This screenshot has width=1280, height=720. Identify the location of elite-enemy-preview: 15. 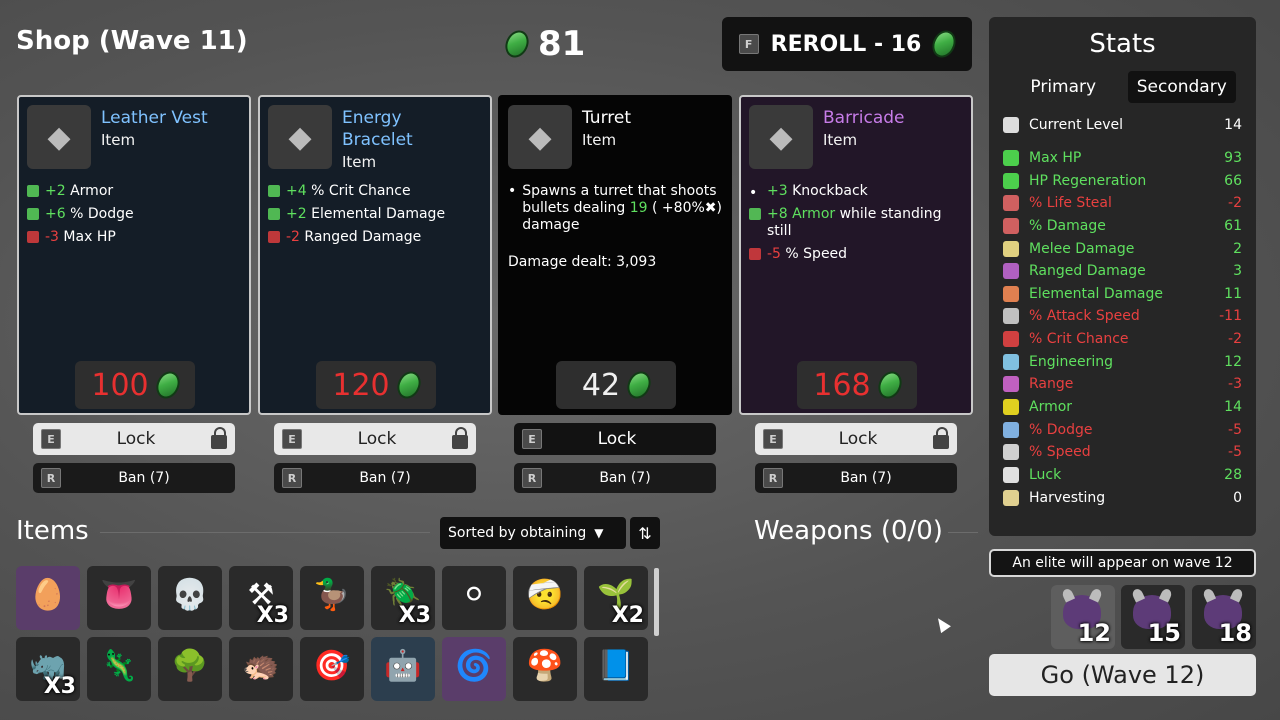
(1153, 617).